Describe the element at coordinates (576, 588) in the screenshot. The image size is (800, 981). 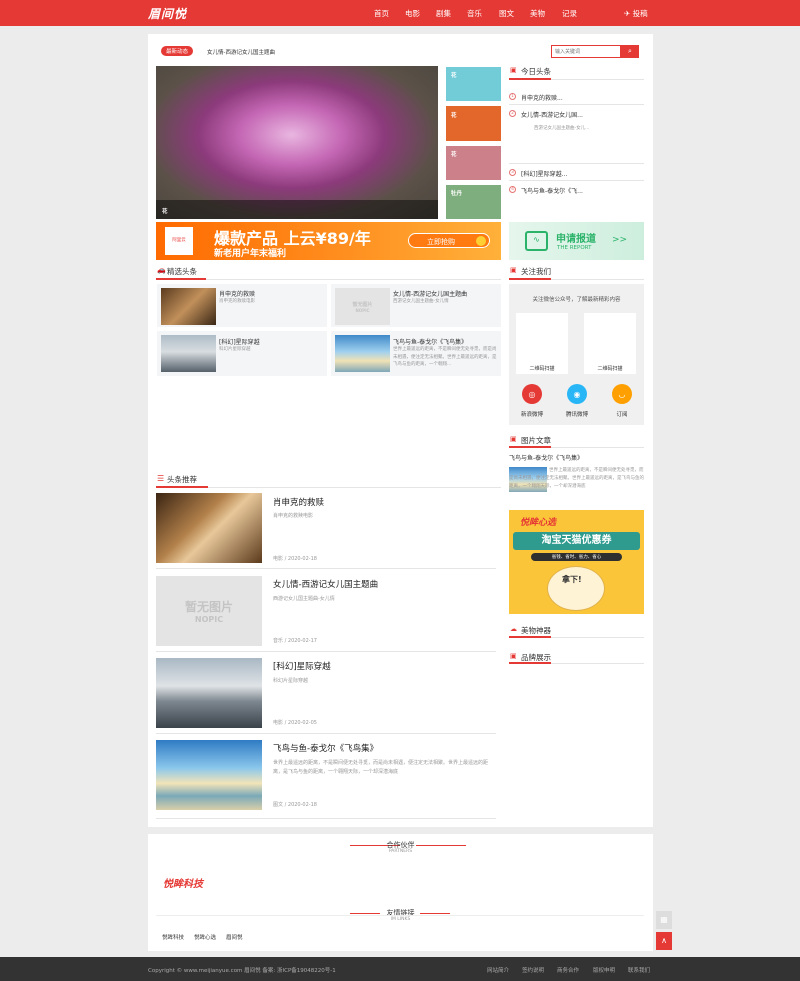
I see `promo-mascot` at that location.